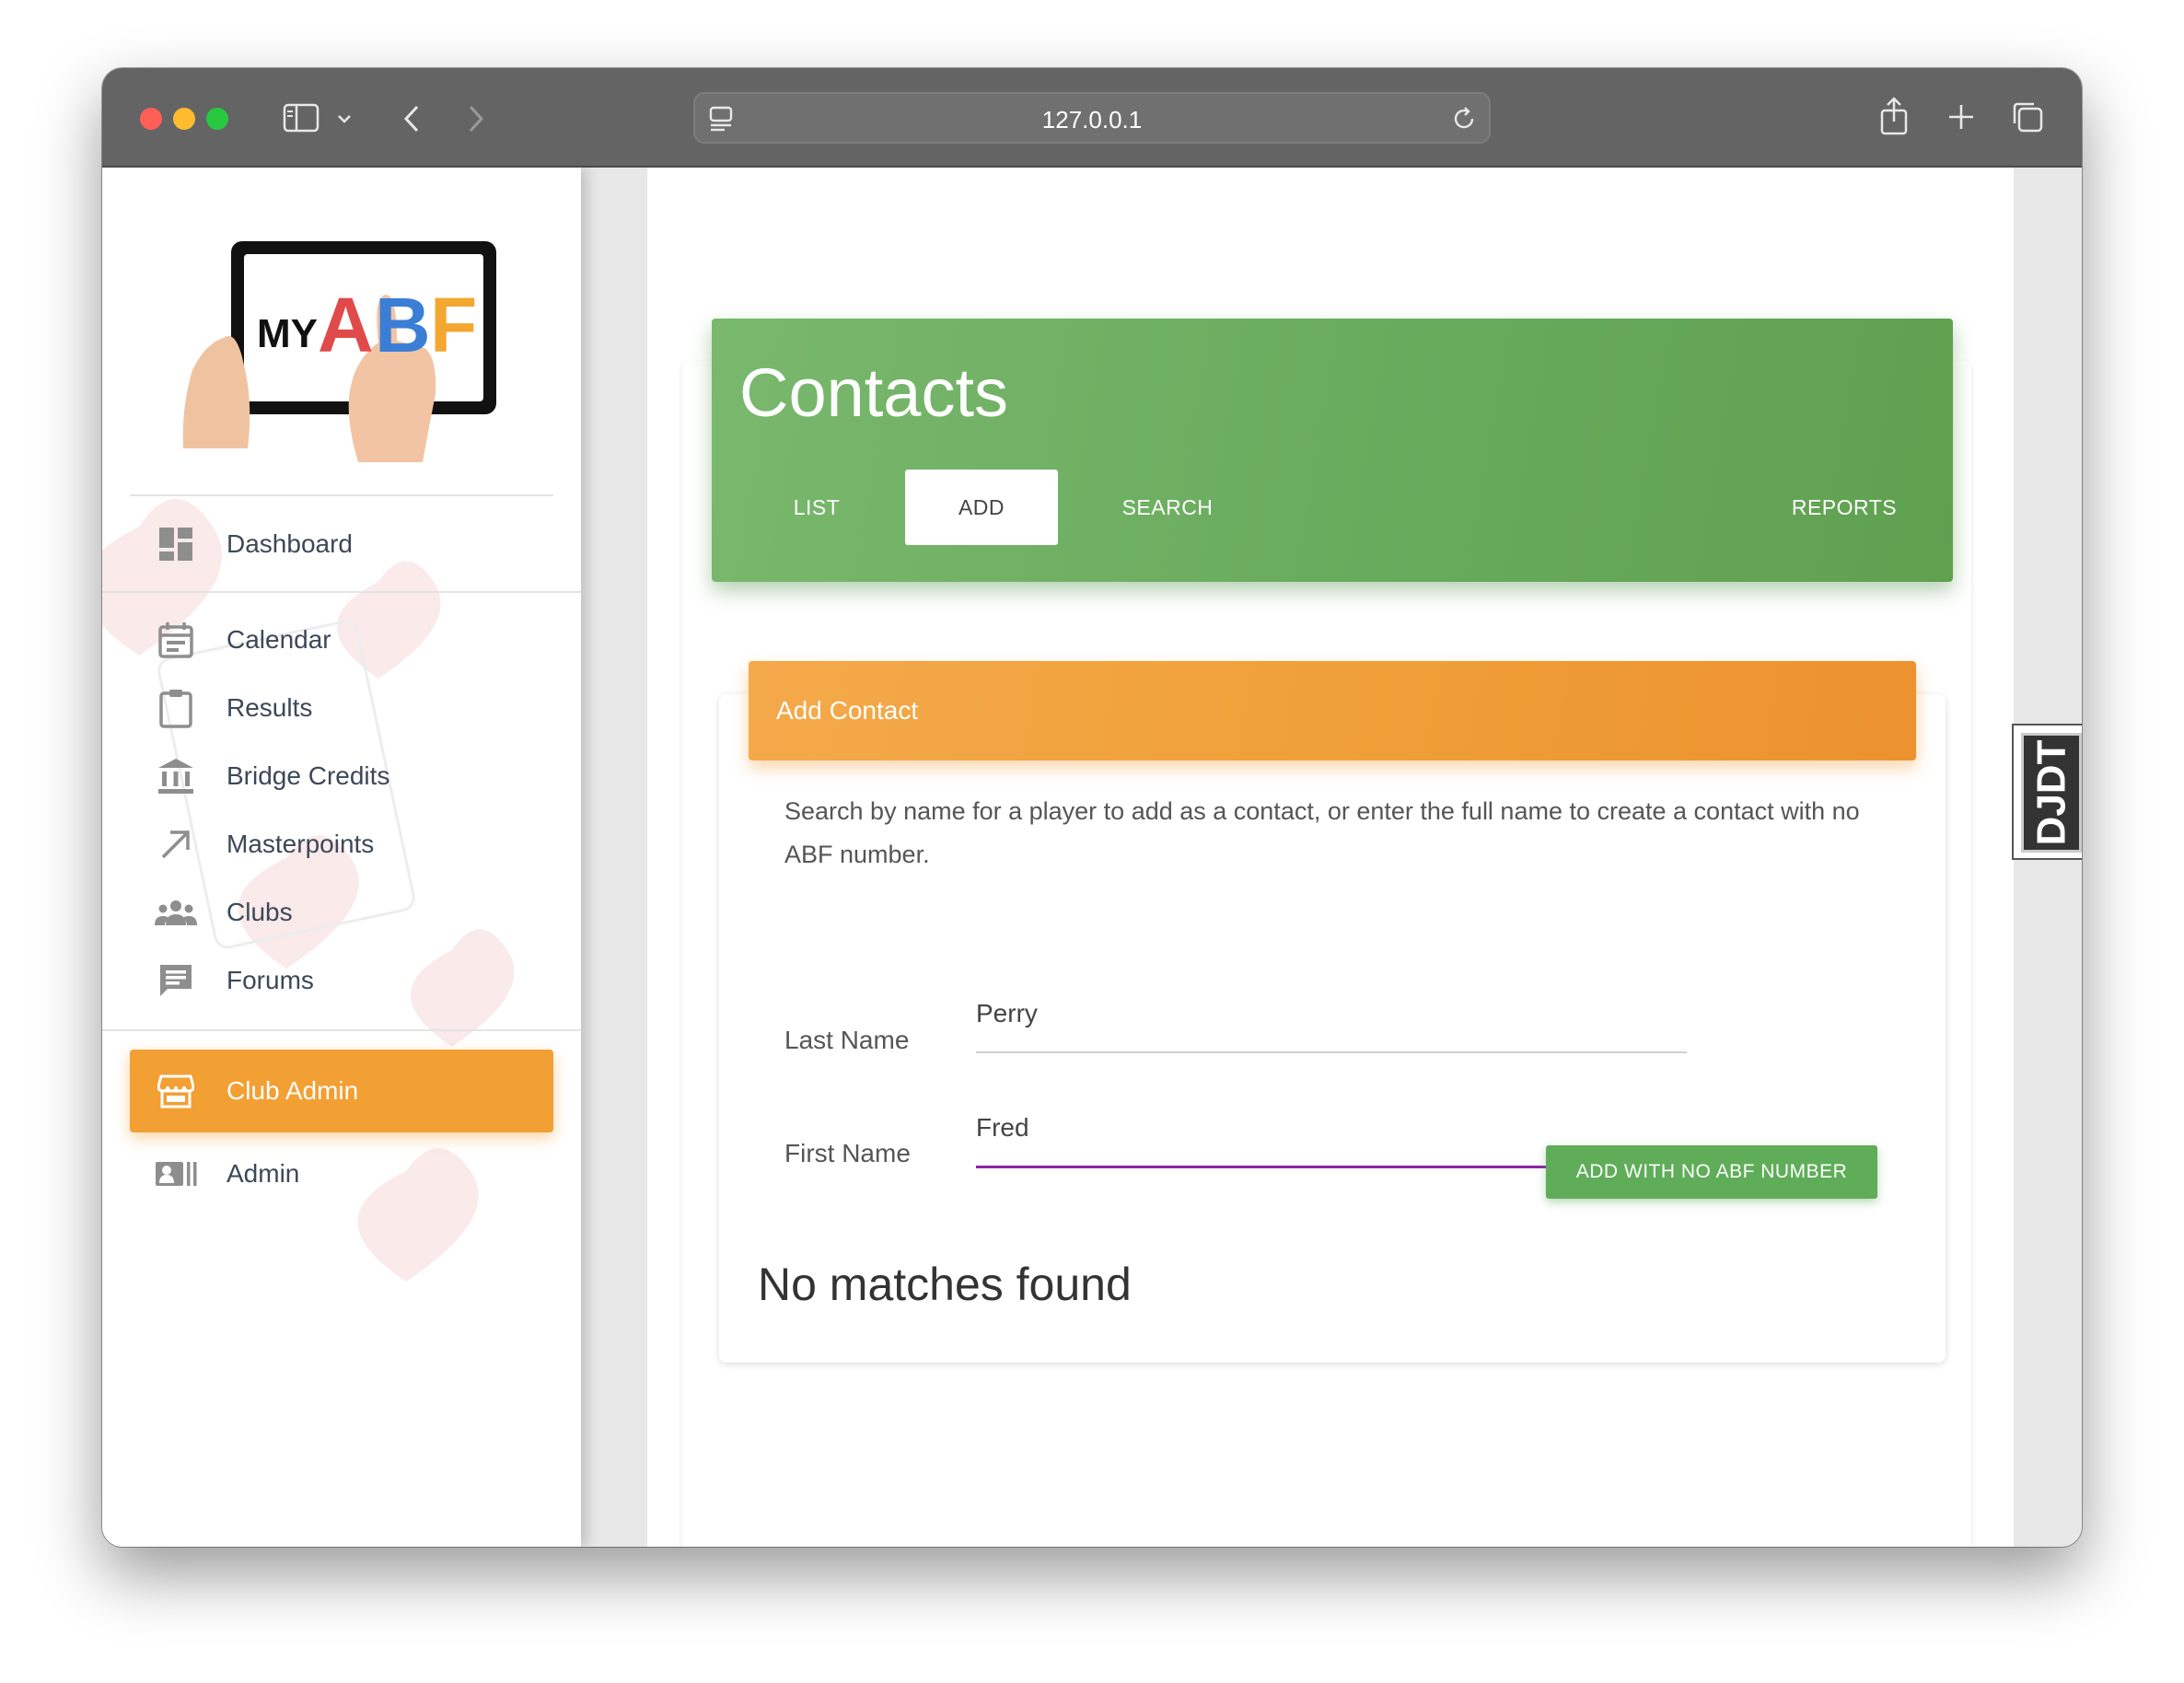 This screenshot has width=2184, height=1683. I want to click on logo-abf-a: A, so click(346, 325).